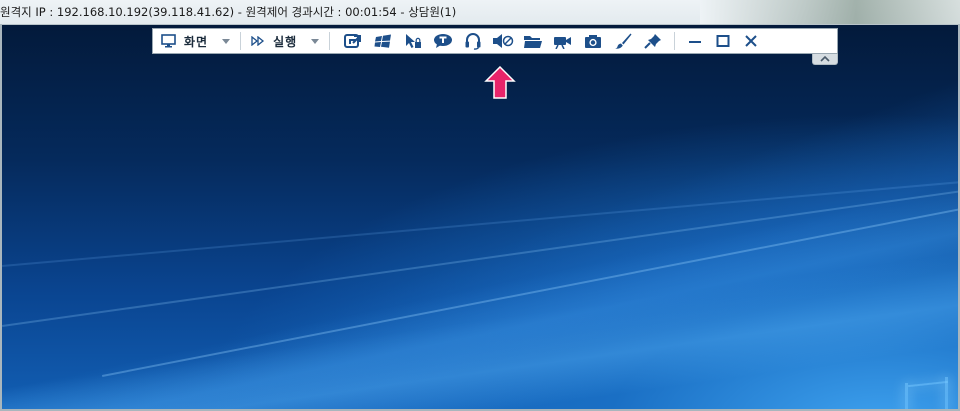  Describe the element at coordinates (830, 12) in the screenshot. I see `title-bar-background` at that location.